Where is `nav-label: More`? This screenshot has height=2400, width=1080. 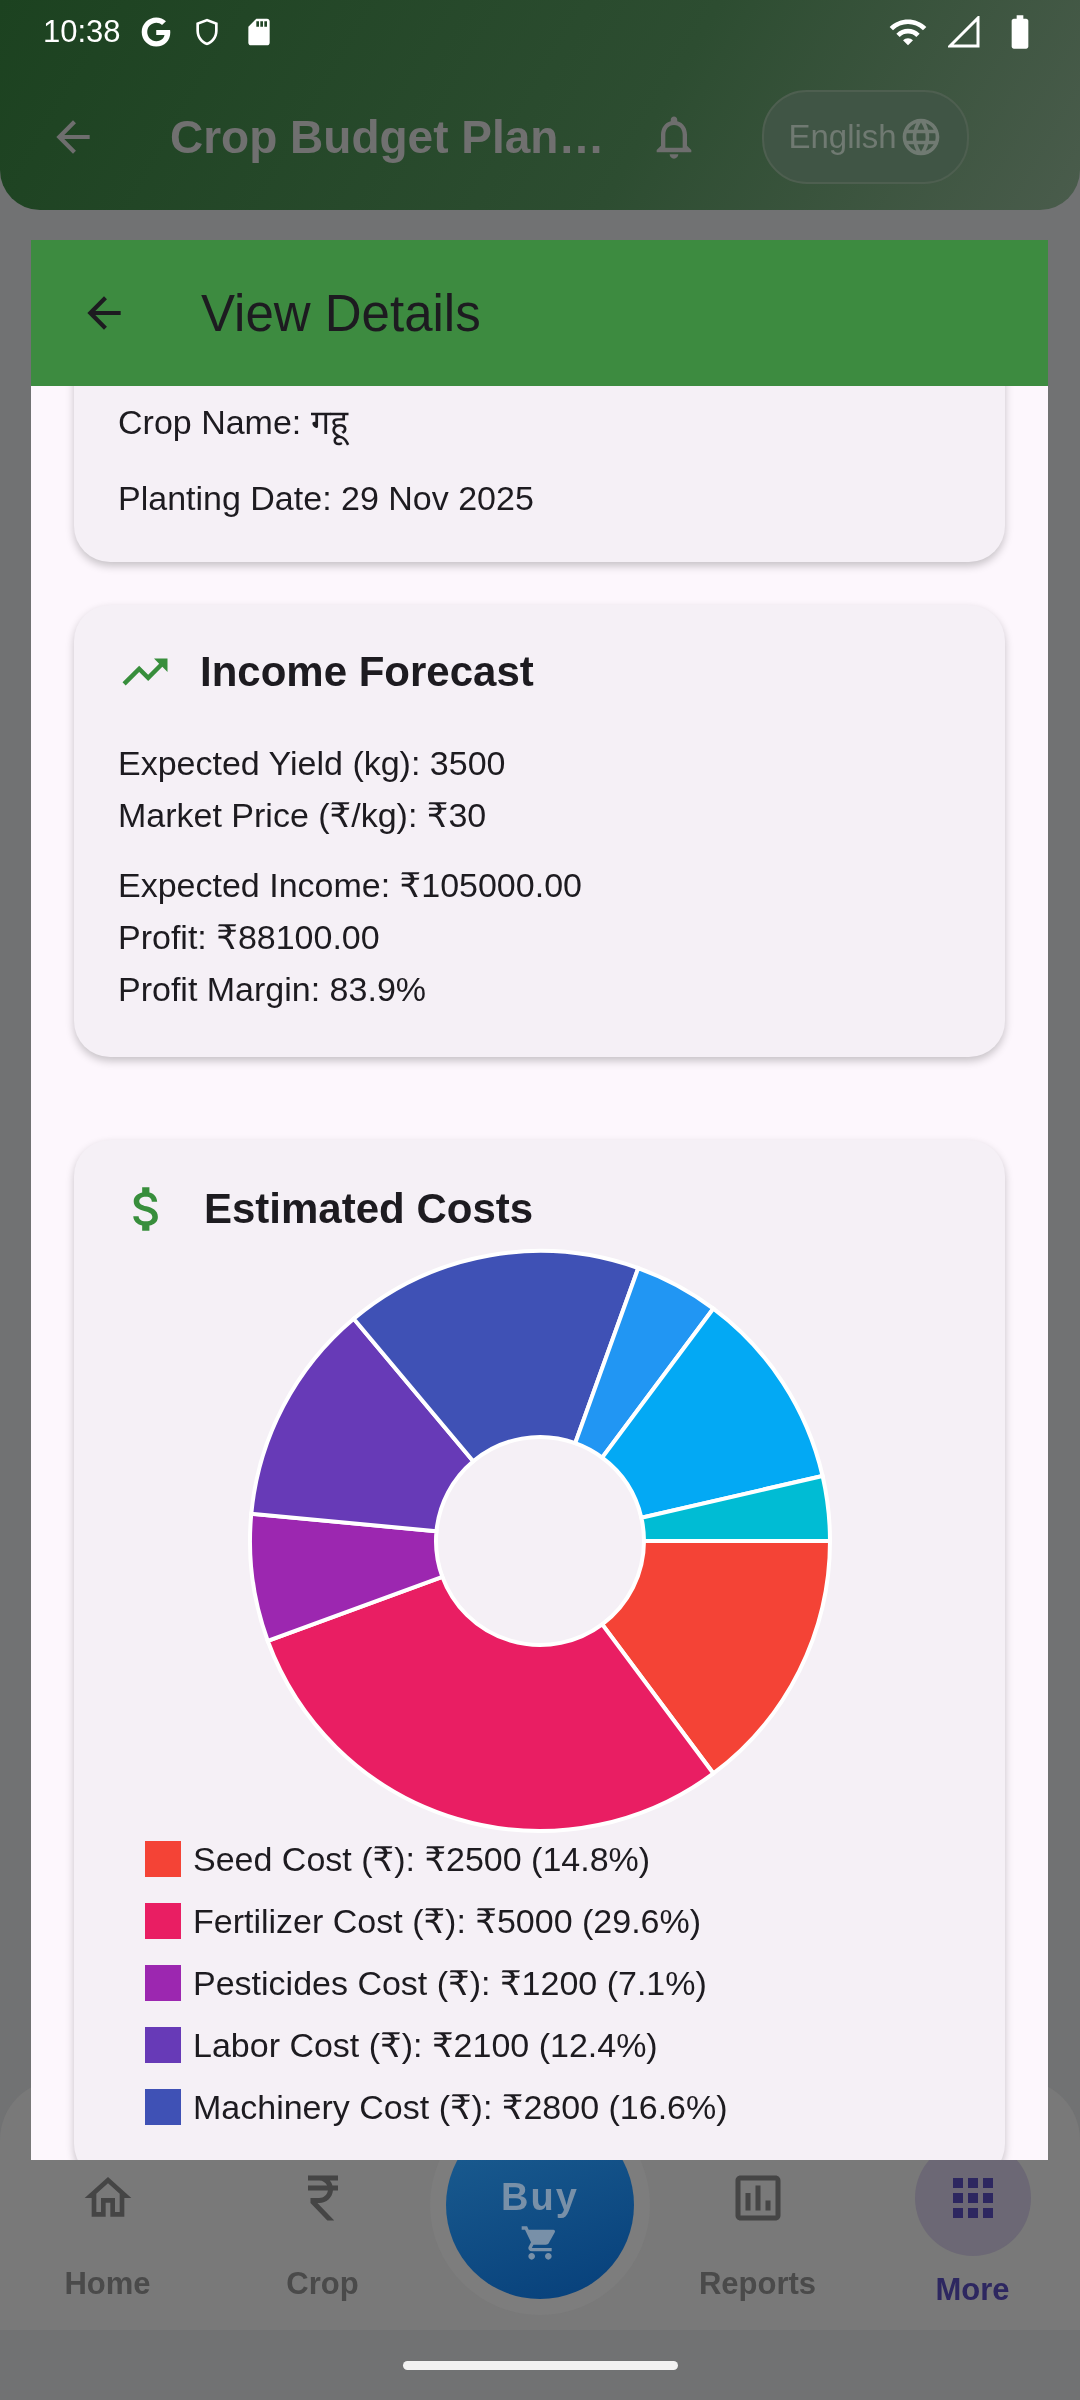
nav-label: More is located at coordinates (972, 2290).